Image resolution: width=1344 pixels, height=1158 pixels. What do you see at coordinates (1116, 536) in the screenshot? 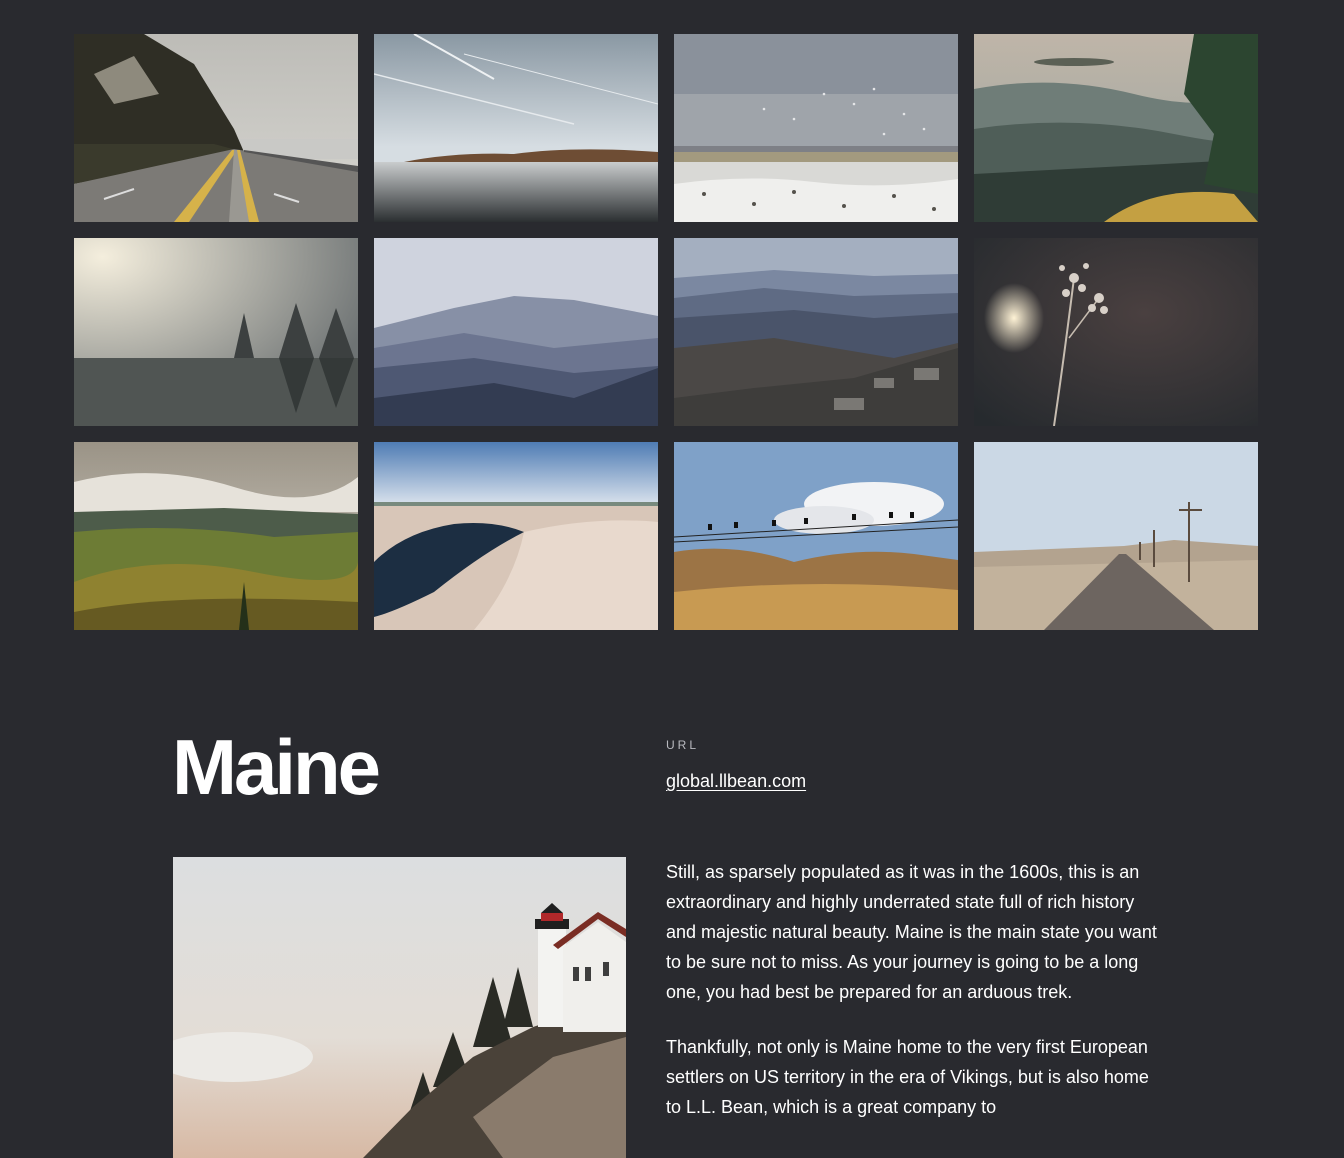
I see `gallery-image-desert-road-poles` at bounding box center [1116, 536].